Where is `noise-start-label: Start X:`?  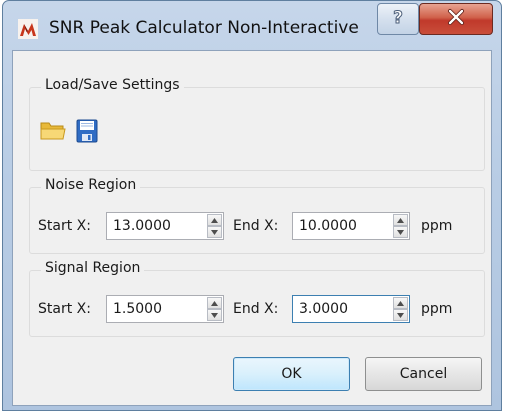
noise-start-label: Start X: is located at coordinates (64, 226).